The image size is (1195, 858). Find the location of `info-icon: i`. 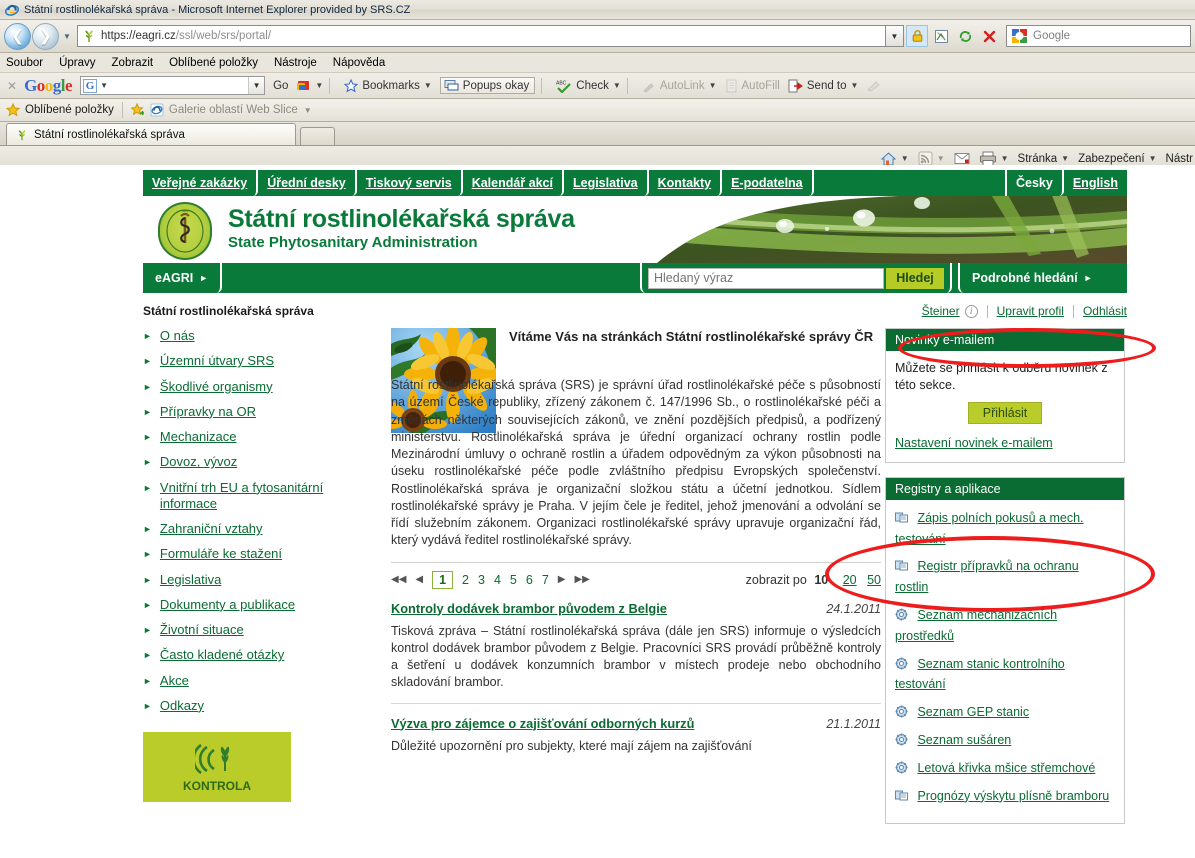

info-icon: i is located at coordinates (971, 311).